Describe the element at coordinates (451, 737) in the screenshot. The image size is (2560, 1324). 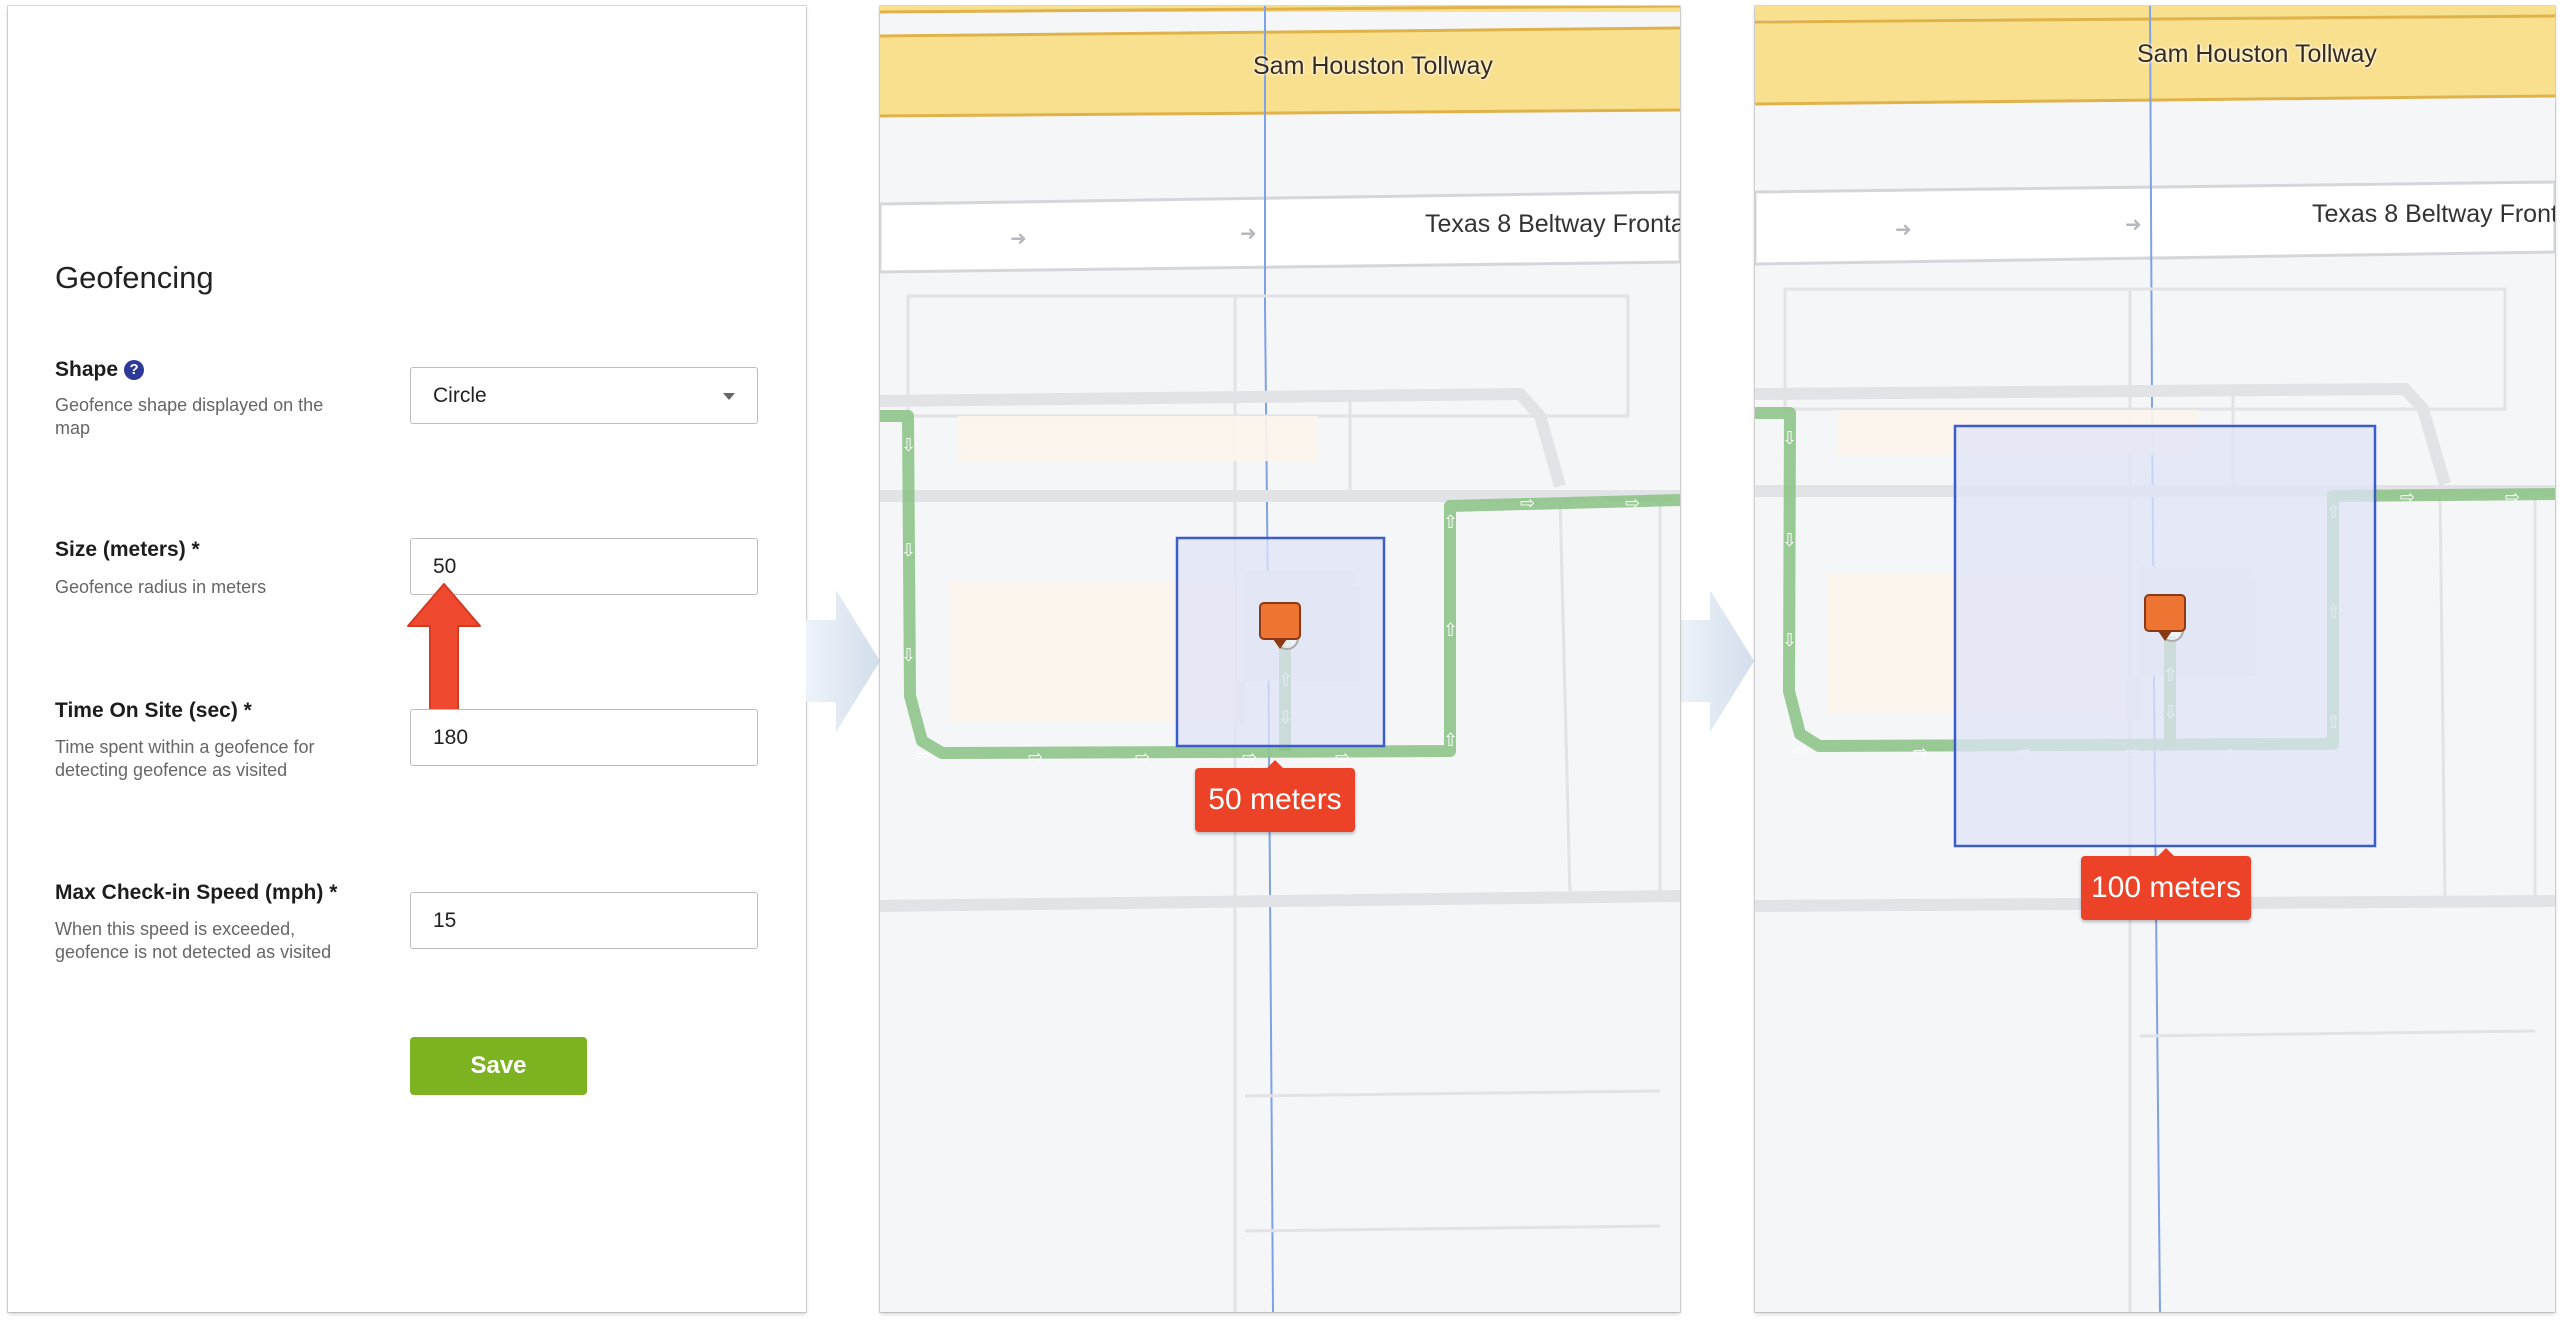
I see `time-on-site-value: 180` at that location.